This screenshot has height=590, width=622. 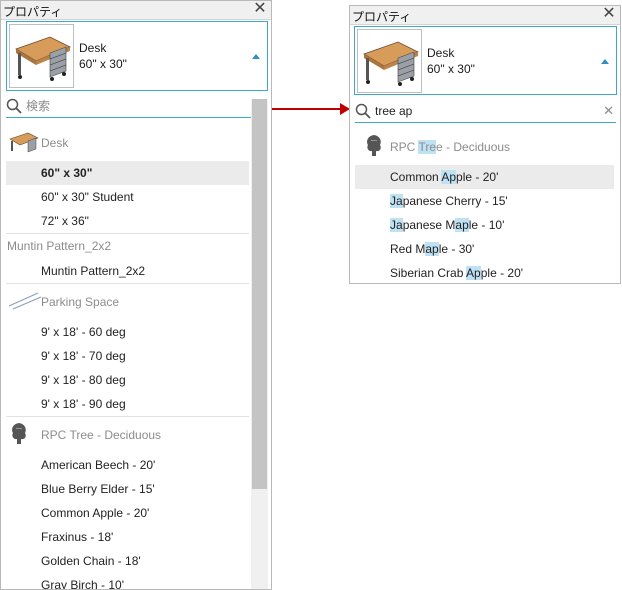 What do you see at coordinates (59, 246) in the screenshot?
I see `group-label: Muntin Pattern_2x2` at bounding box center [59, 246].